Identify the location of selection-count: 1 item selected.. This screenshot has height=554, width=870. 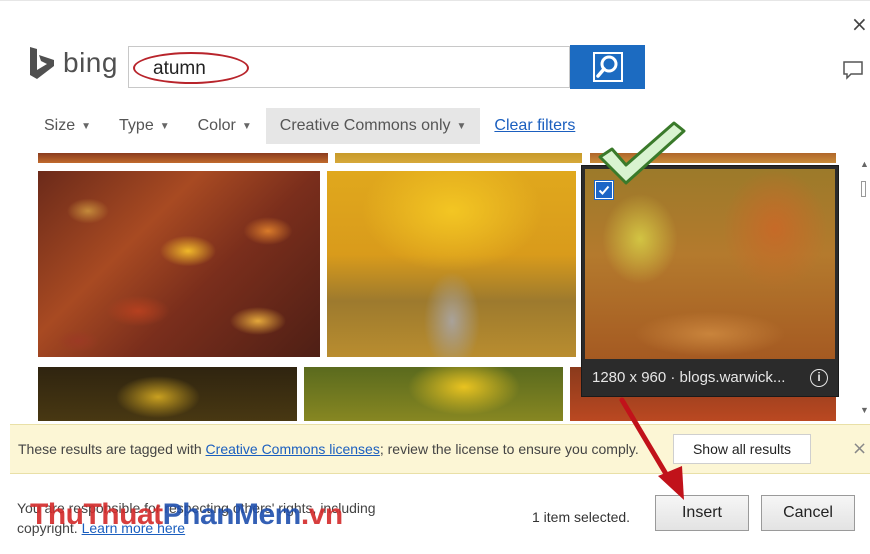
(581, 517).